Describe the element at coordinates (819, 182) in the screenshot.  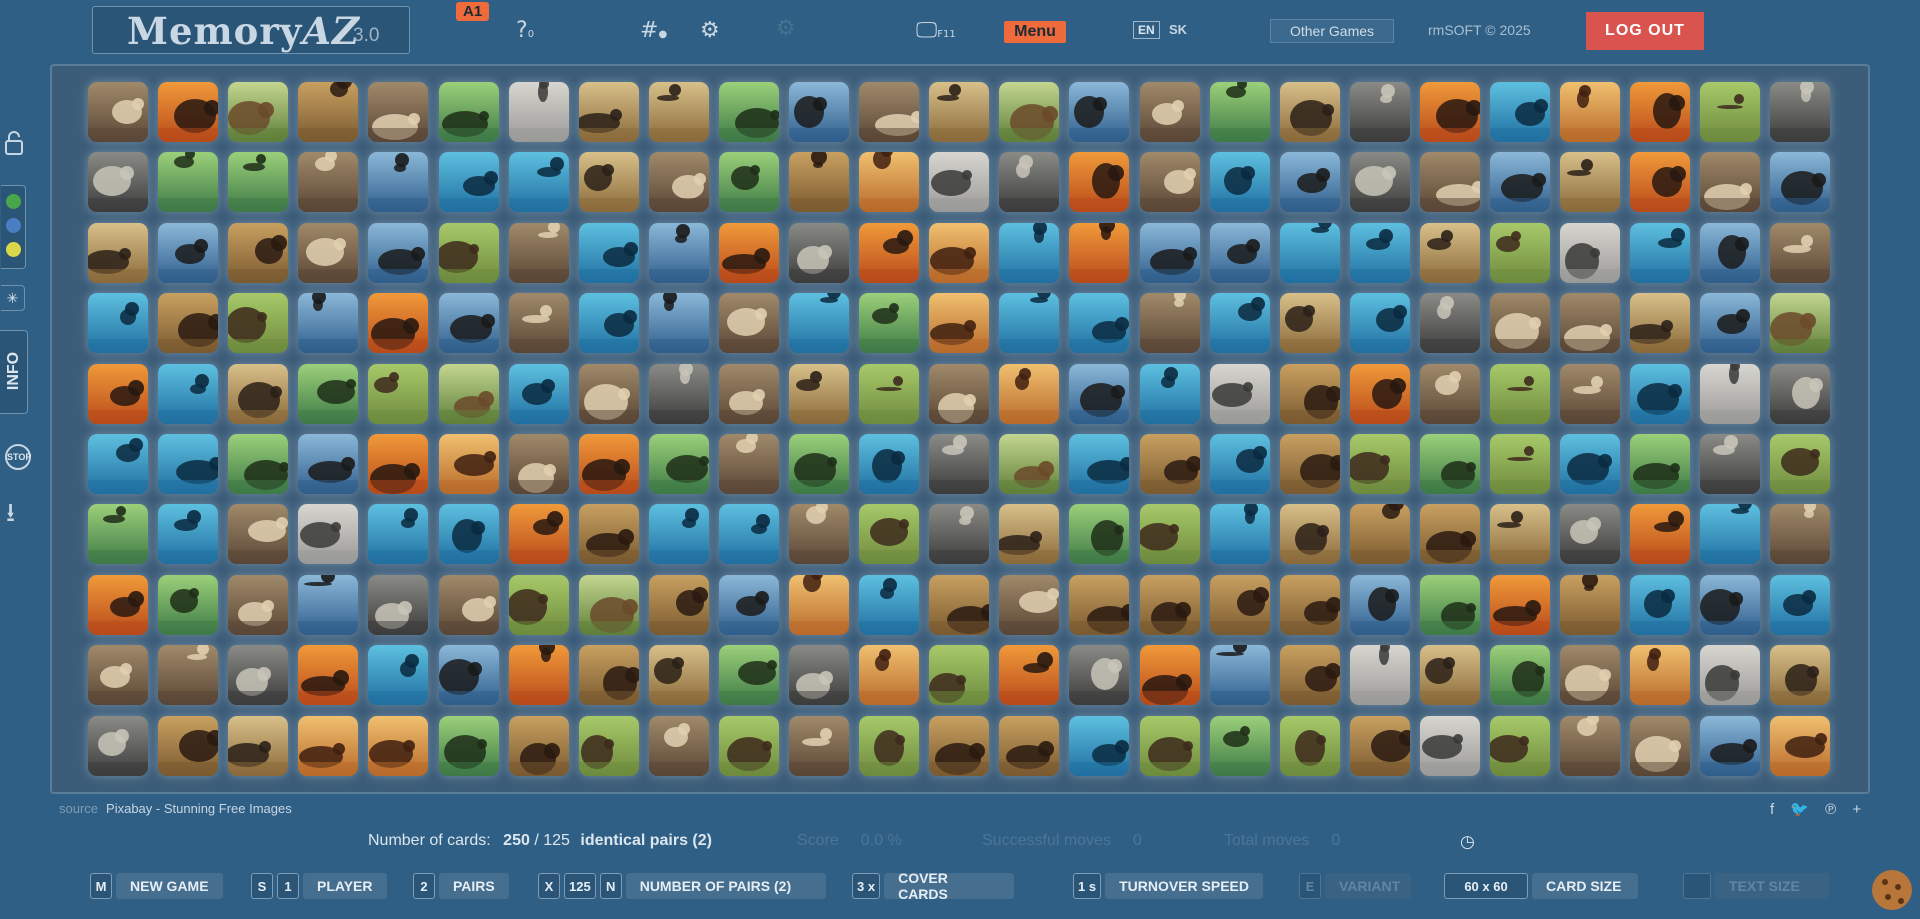
I see `card-hedgehog` at that location.